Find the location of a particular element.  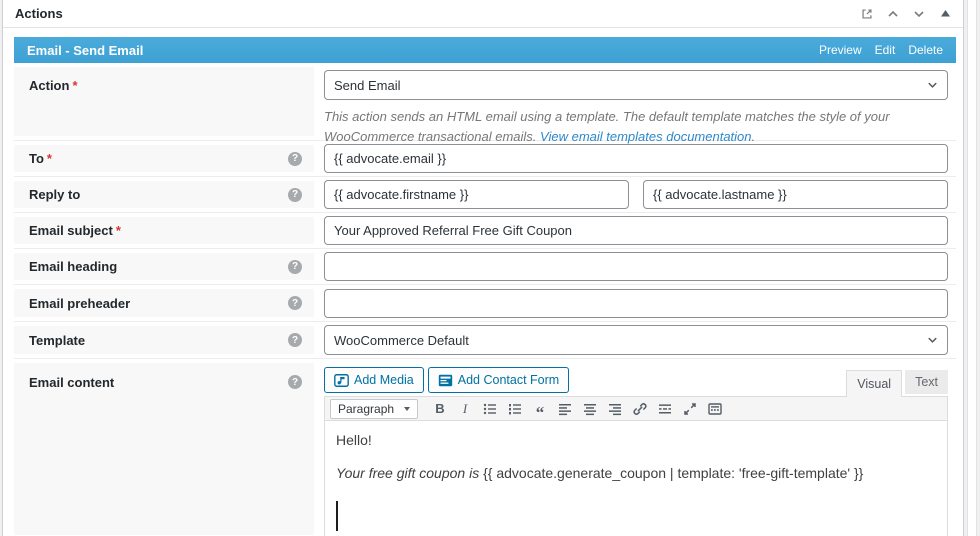

field-label-email-heading: Email heading ? is located at coordinates (164, 266).